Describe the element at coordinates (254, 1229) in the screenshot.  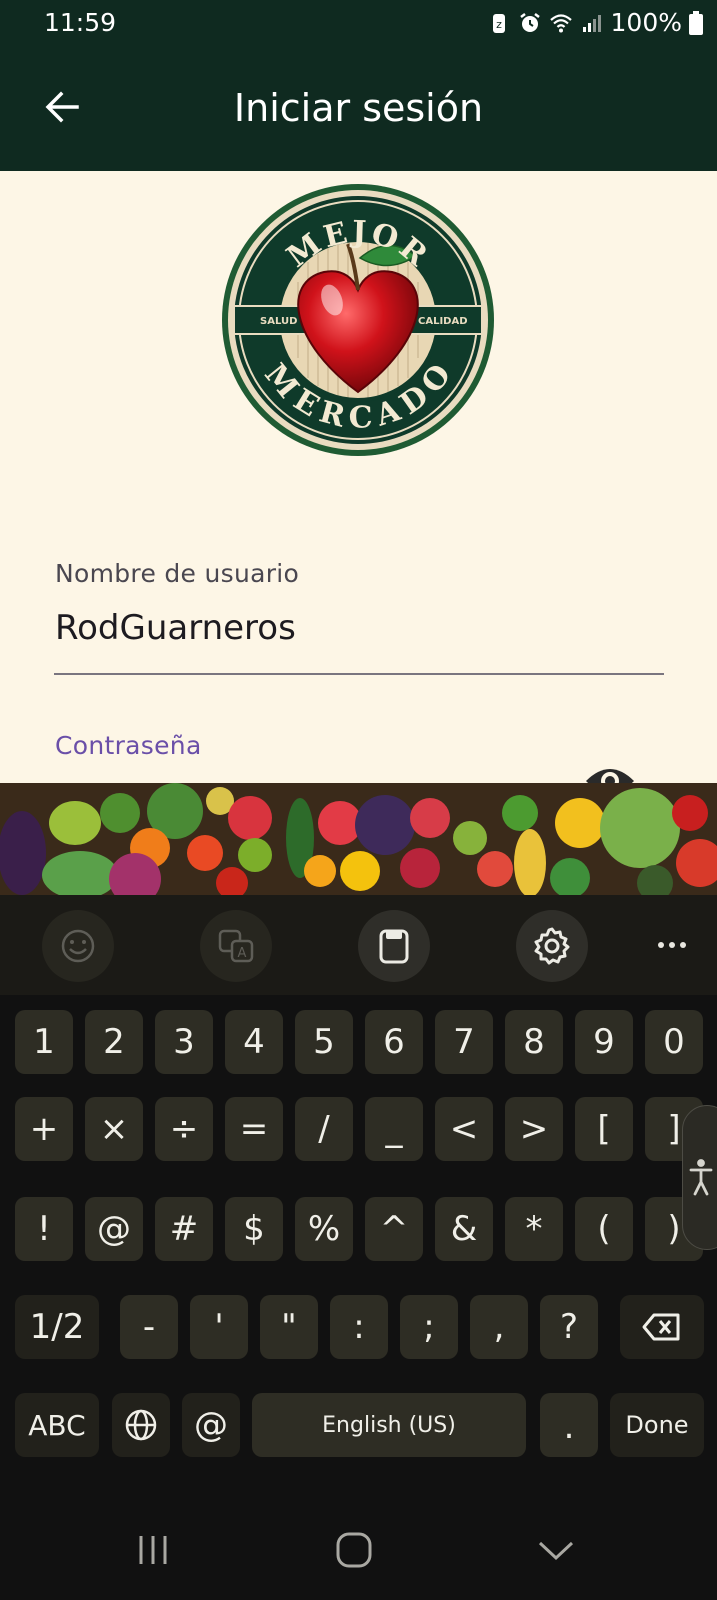
I see `key-dollar: $` at that location.